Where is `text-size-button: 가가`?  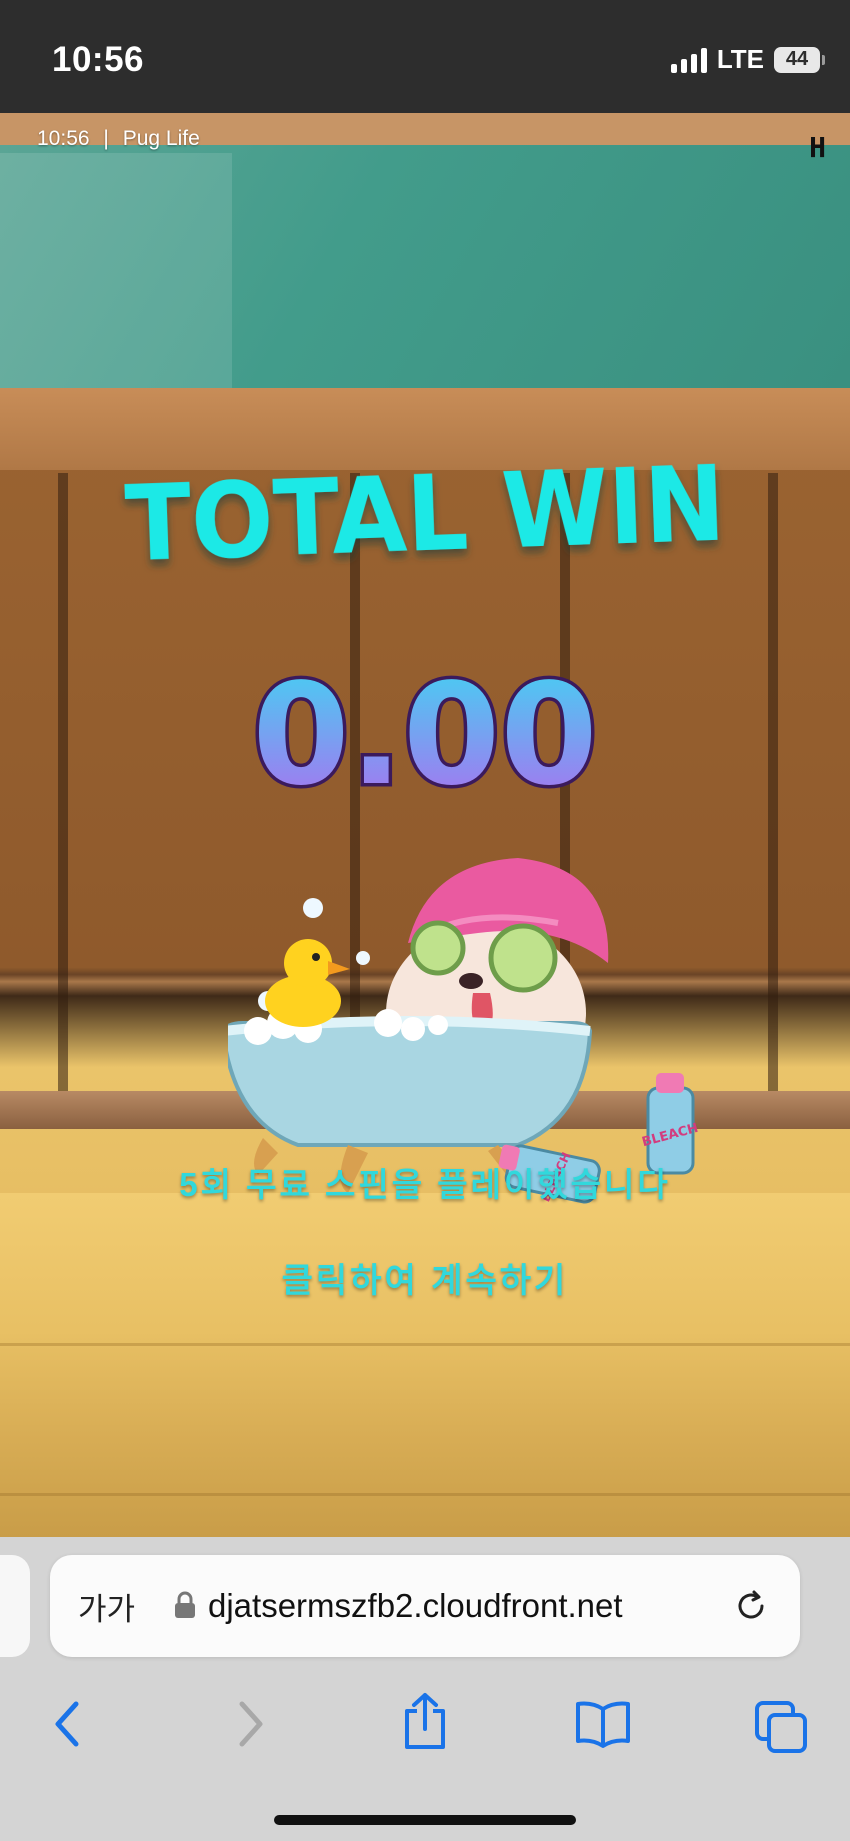
text-size-button: 가가 is located at coordinates (106, 1606).